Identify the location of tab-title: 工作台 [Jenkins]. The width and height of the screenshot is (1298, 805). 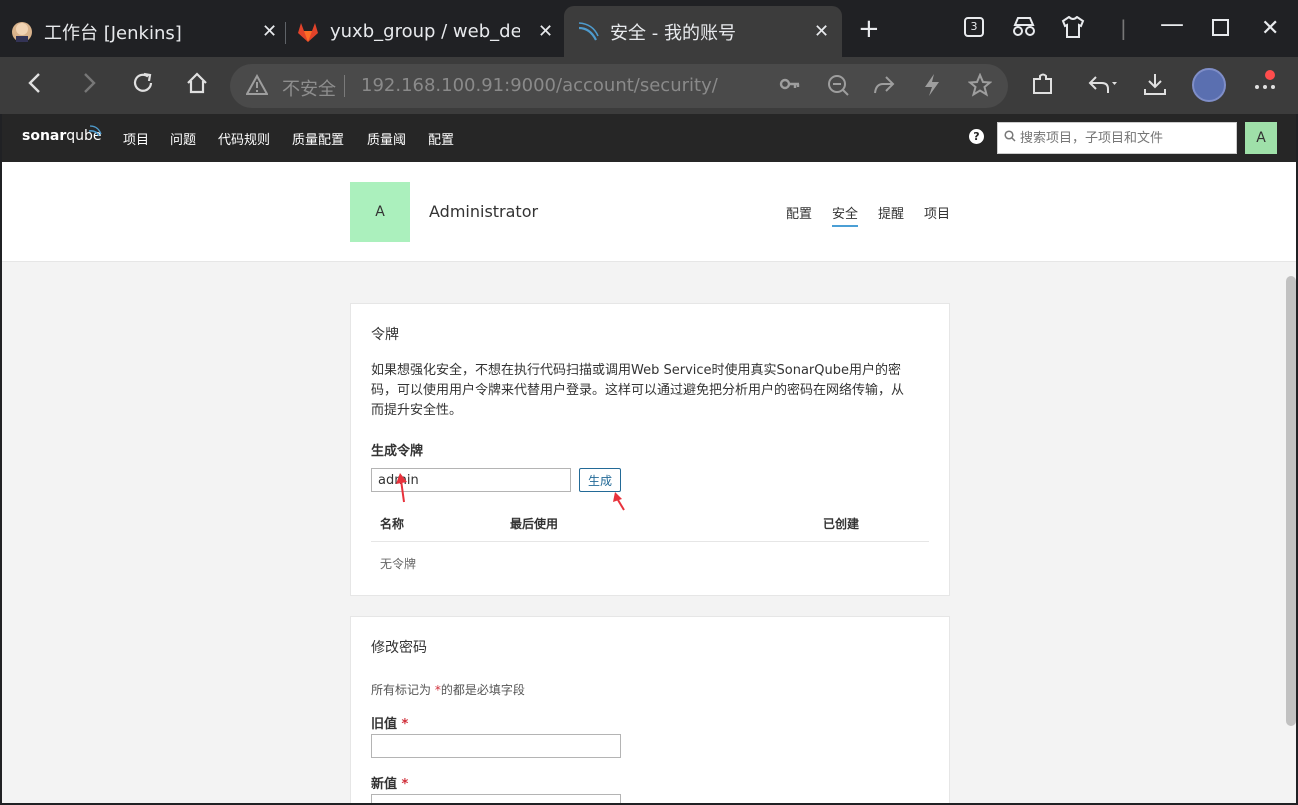
(113, 33).